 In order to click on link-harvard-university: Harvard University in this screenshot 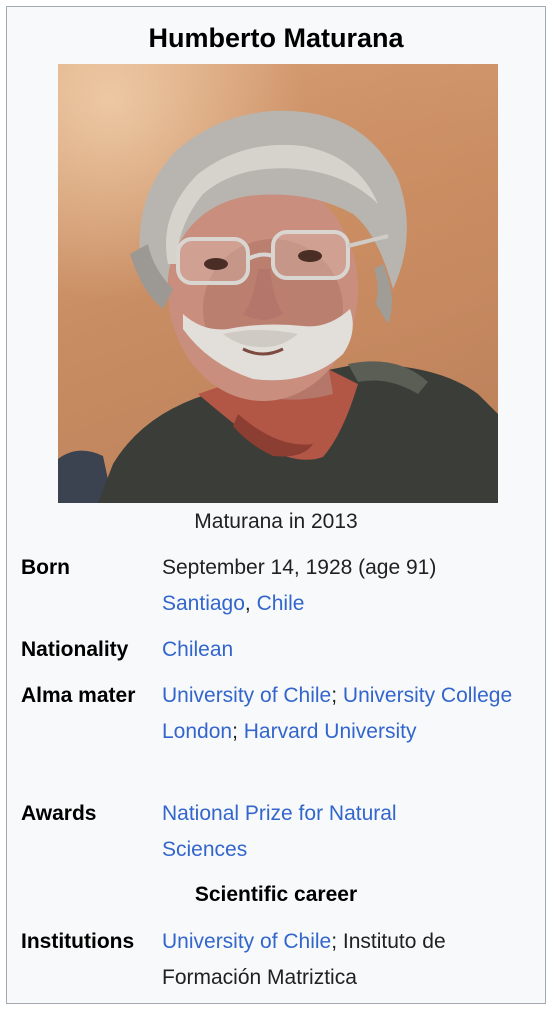, I will do `click(330, 731)`.